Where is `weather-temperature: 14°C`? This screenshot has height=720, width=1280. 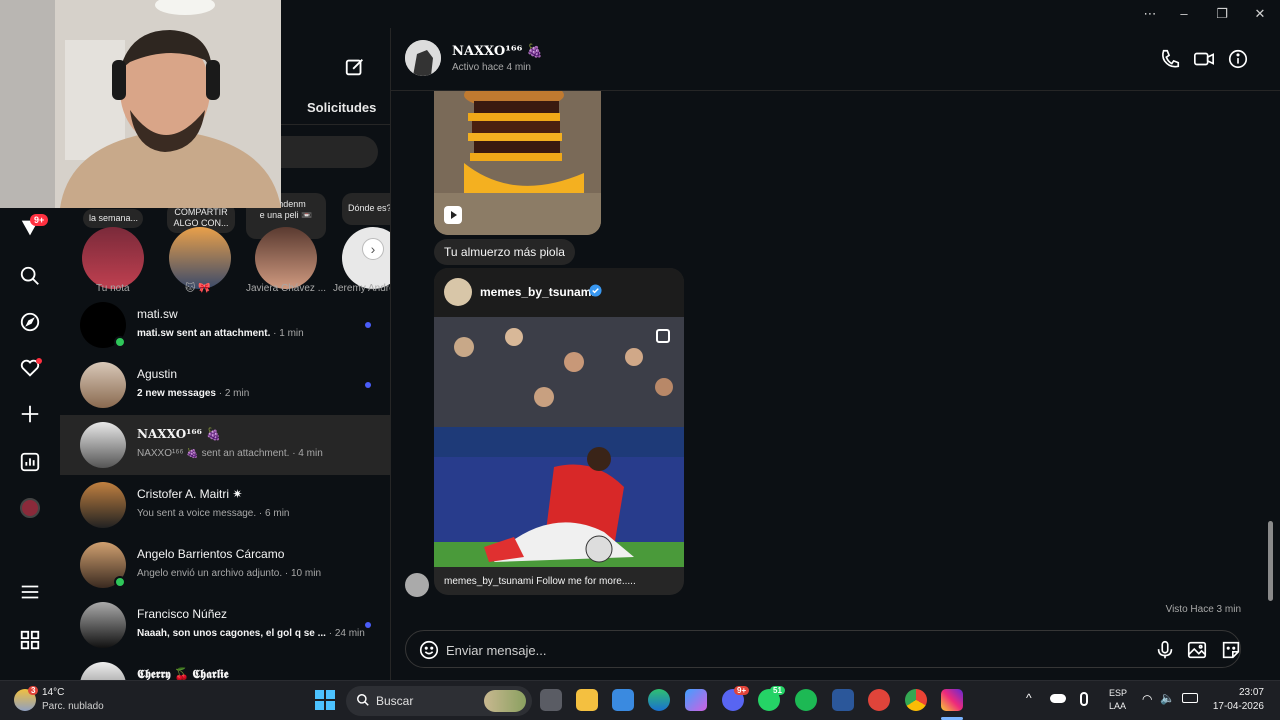 weather-temperature: 14°C is located at coordinates (53, 692).